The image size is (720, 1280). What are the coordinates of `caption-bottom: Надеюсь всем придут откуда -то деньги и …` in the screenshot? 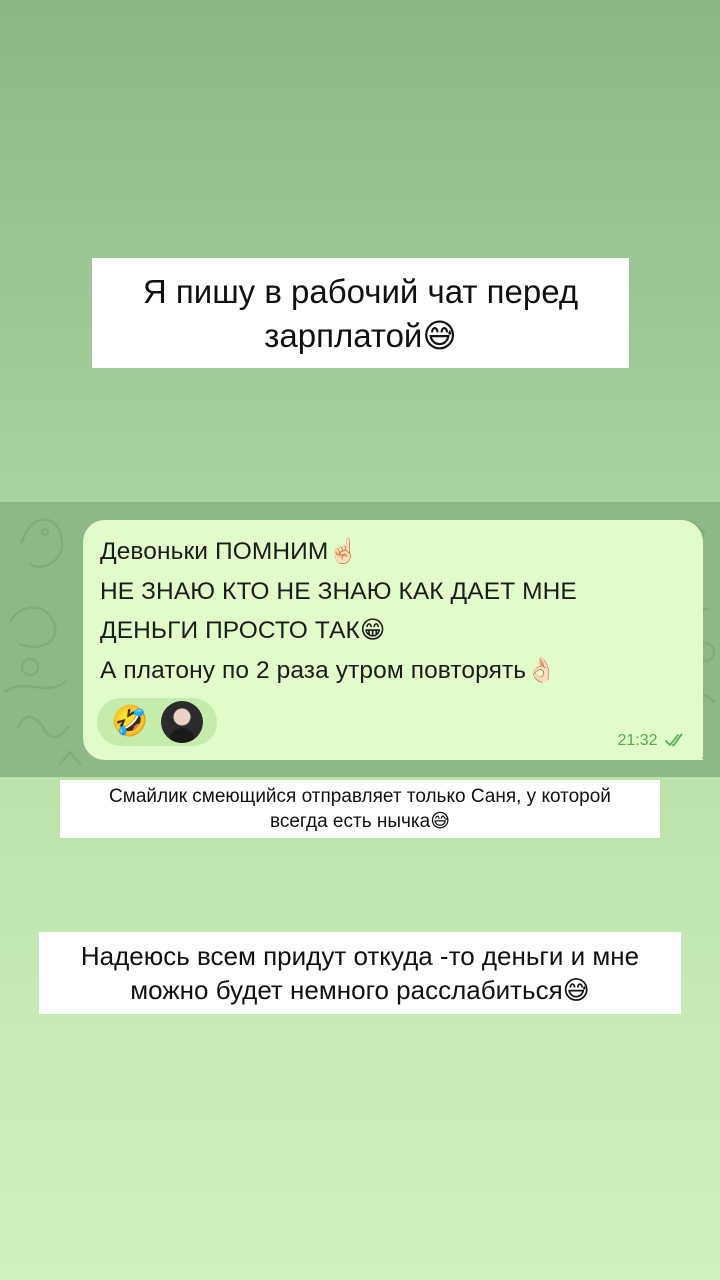 It's located at (360, 973).